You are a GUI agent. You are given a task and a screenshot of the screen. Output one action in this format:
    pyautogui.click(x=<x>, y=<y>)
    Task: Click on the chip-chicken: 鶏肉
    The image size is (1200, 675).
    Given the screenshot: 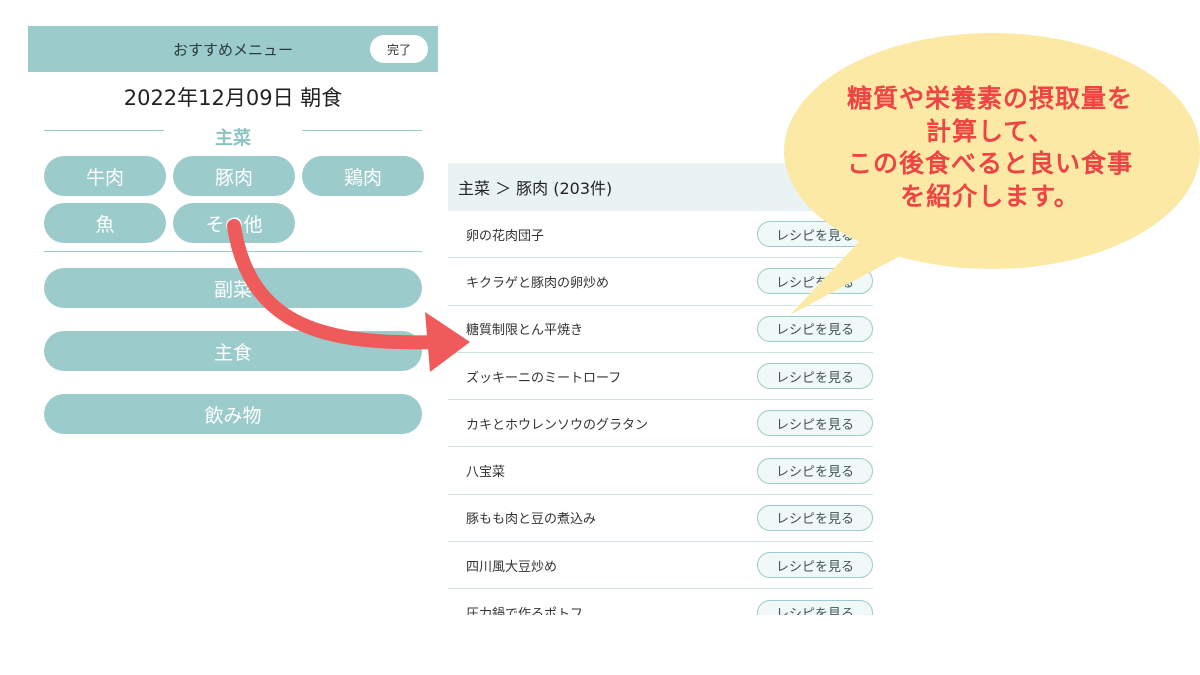 What is the action you would take?
    pyautogui.click(x=363, y=176)
    